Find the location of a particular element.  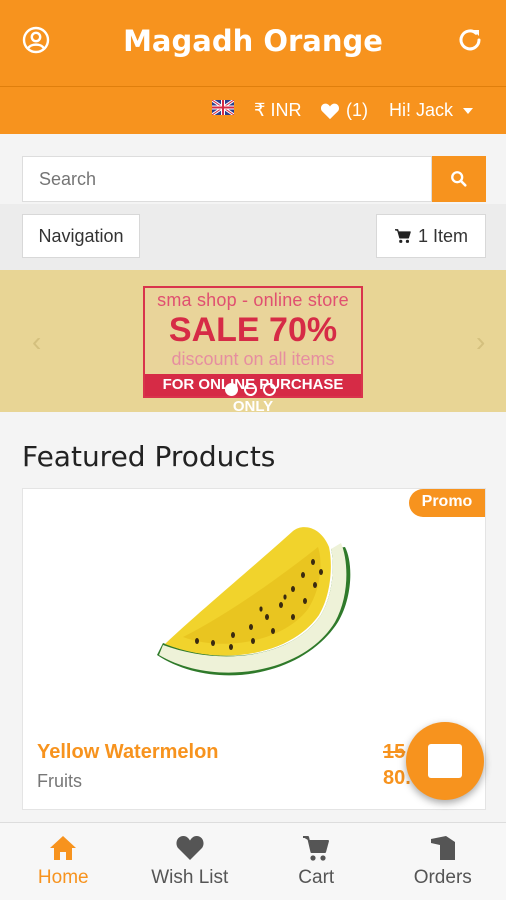

bottom-nav-wishlist: Wish List is located at coordinates (190, 861).